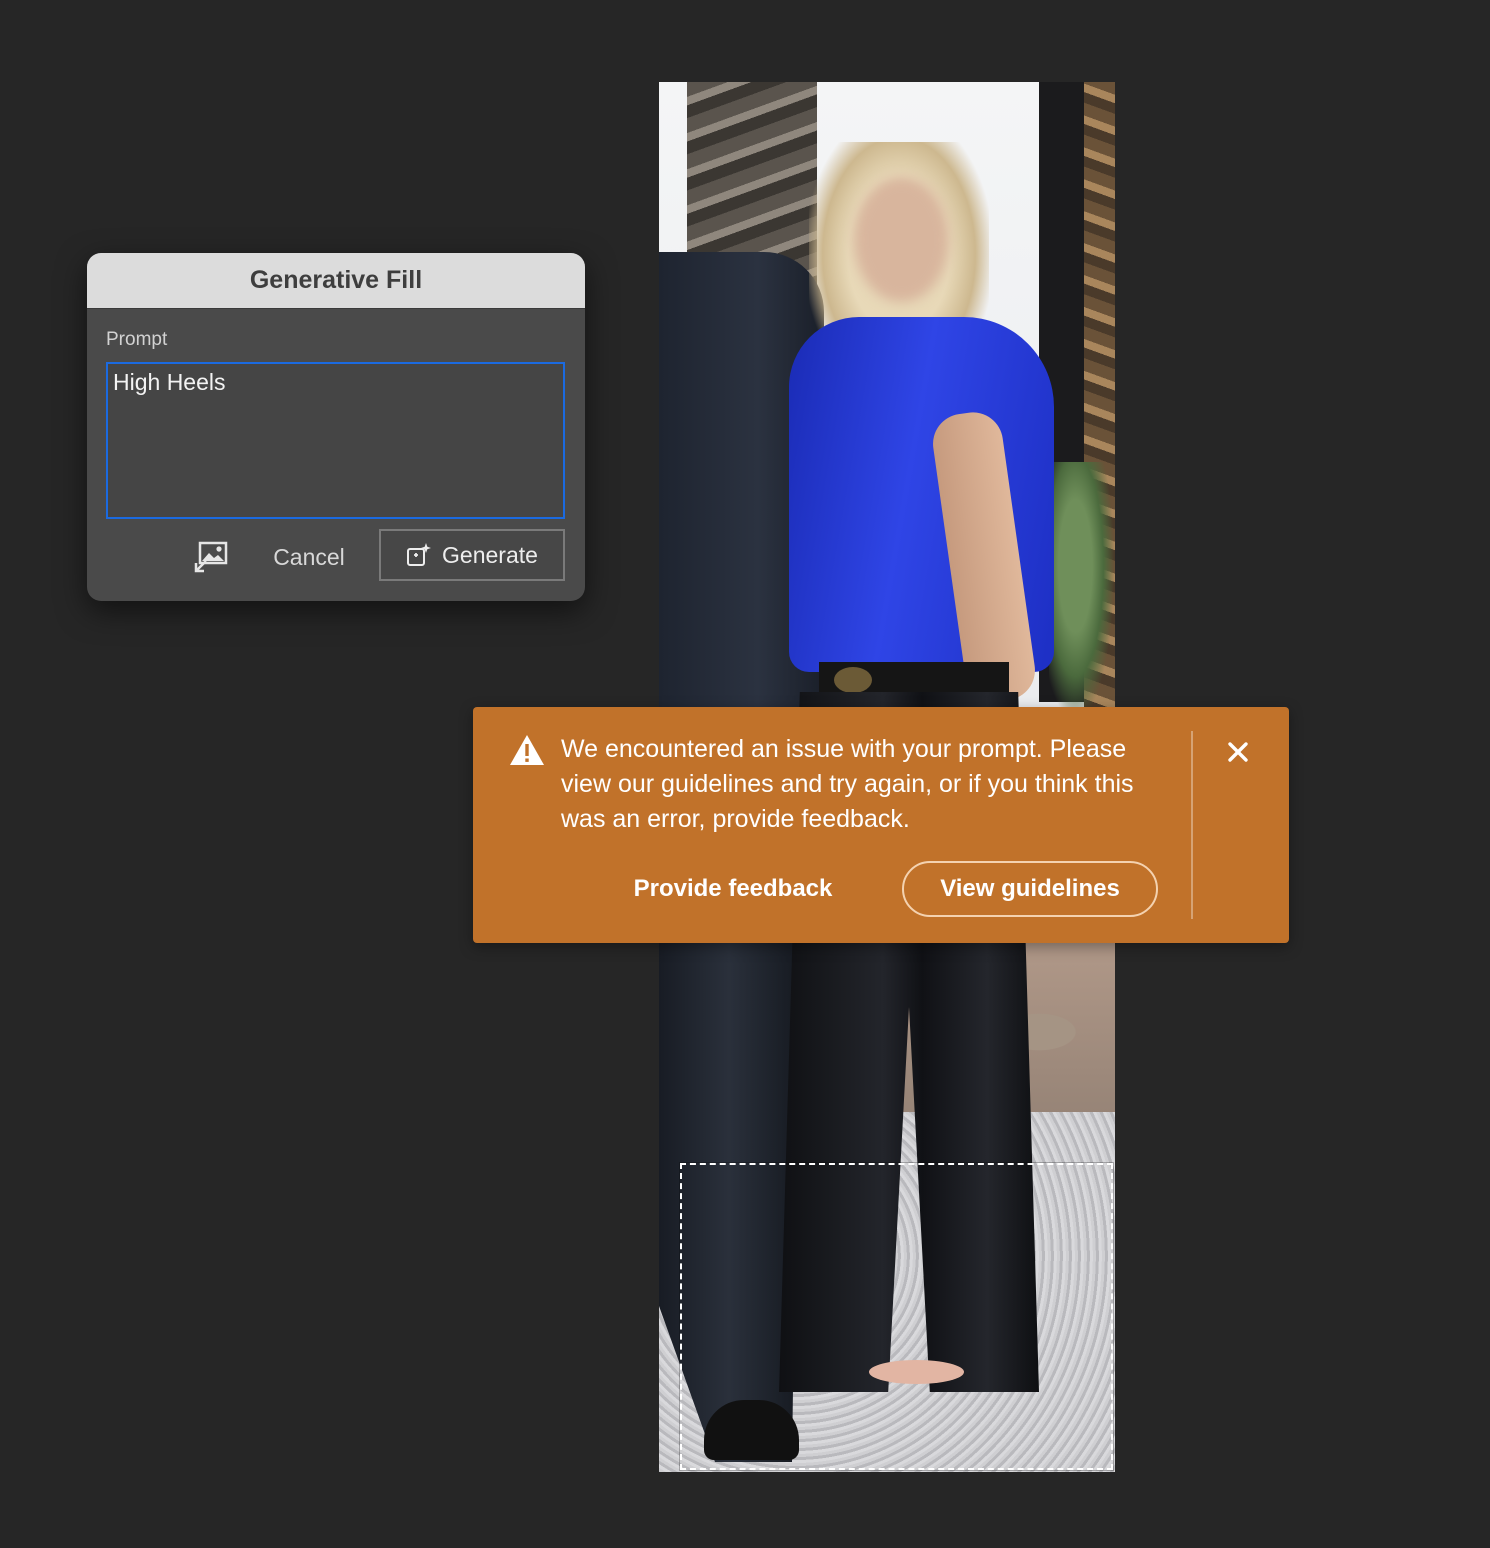 This screenshot has height=1548, width=1490. Describe the element at coordinates (419, 554) in the screenshot. I see `generate-sparkle-icon` at that location.